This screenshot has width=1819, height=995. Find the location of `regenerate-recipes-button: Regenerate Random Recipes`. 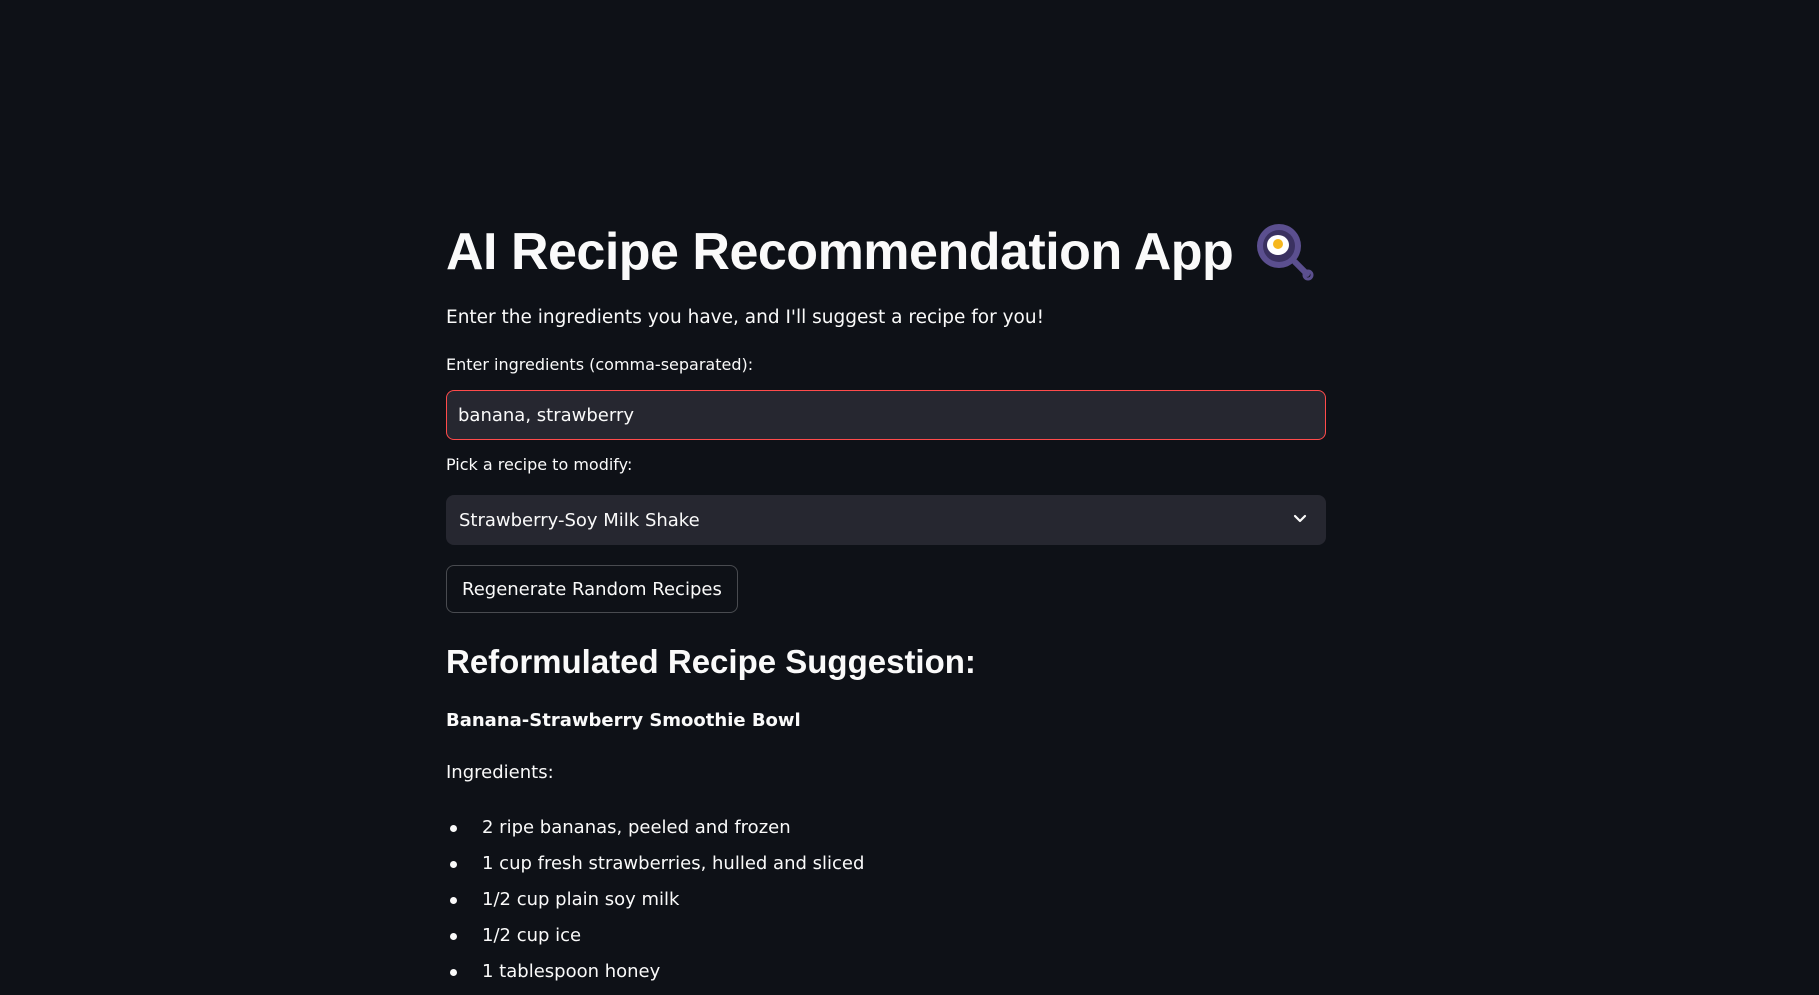

regenerate-recipes-button: Regenerate Random Recipes is located at coordinates (592, 589).